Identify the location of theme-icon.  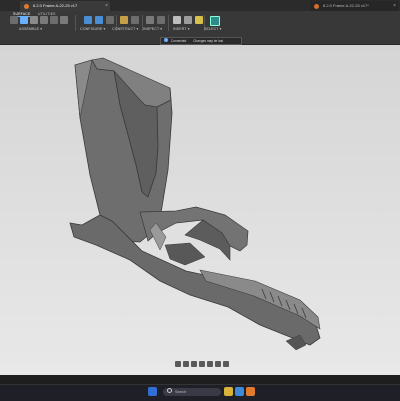
(110, 20).